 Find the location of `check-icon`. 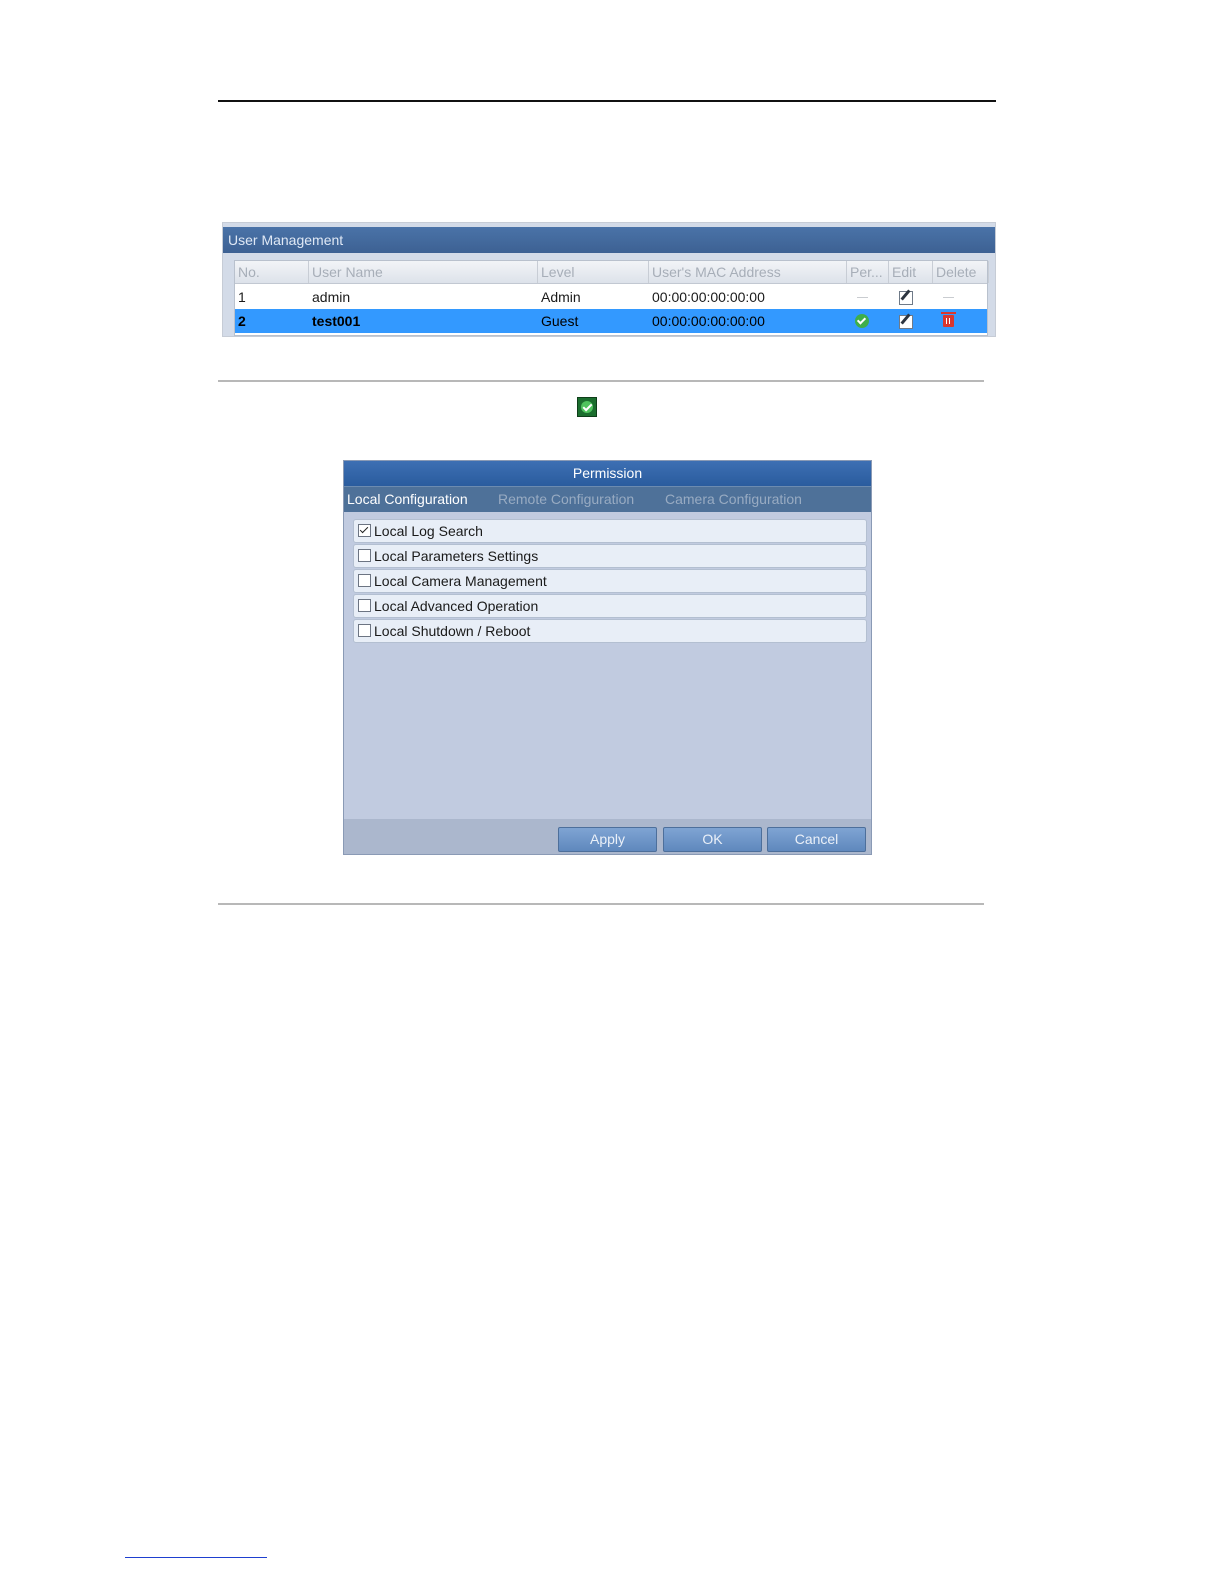

check-icon is located at coordinates (862, 321).